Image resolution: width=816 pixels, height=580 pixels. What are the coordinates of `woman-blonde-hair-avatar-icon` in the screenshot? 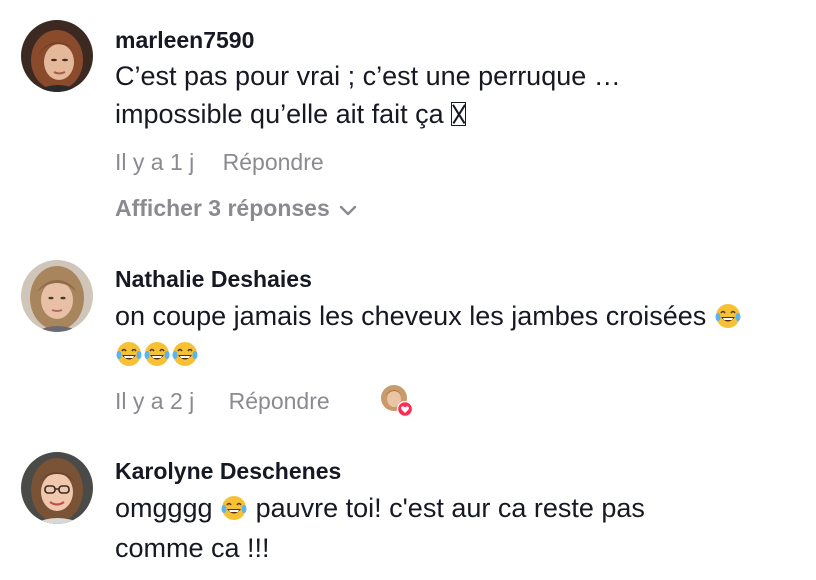 It's located at (57, 296).